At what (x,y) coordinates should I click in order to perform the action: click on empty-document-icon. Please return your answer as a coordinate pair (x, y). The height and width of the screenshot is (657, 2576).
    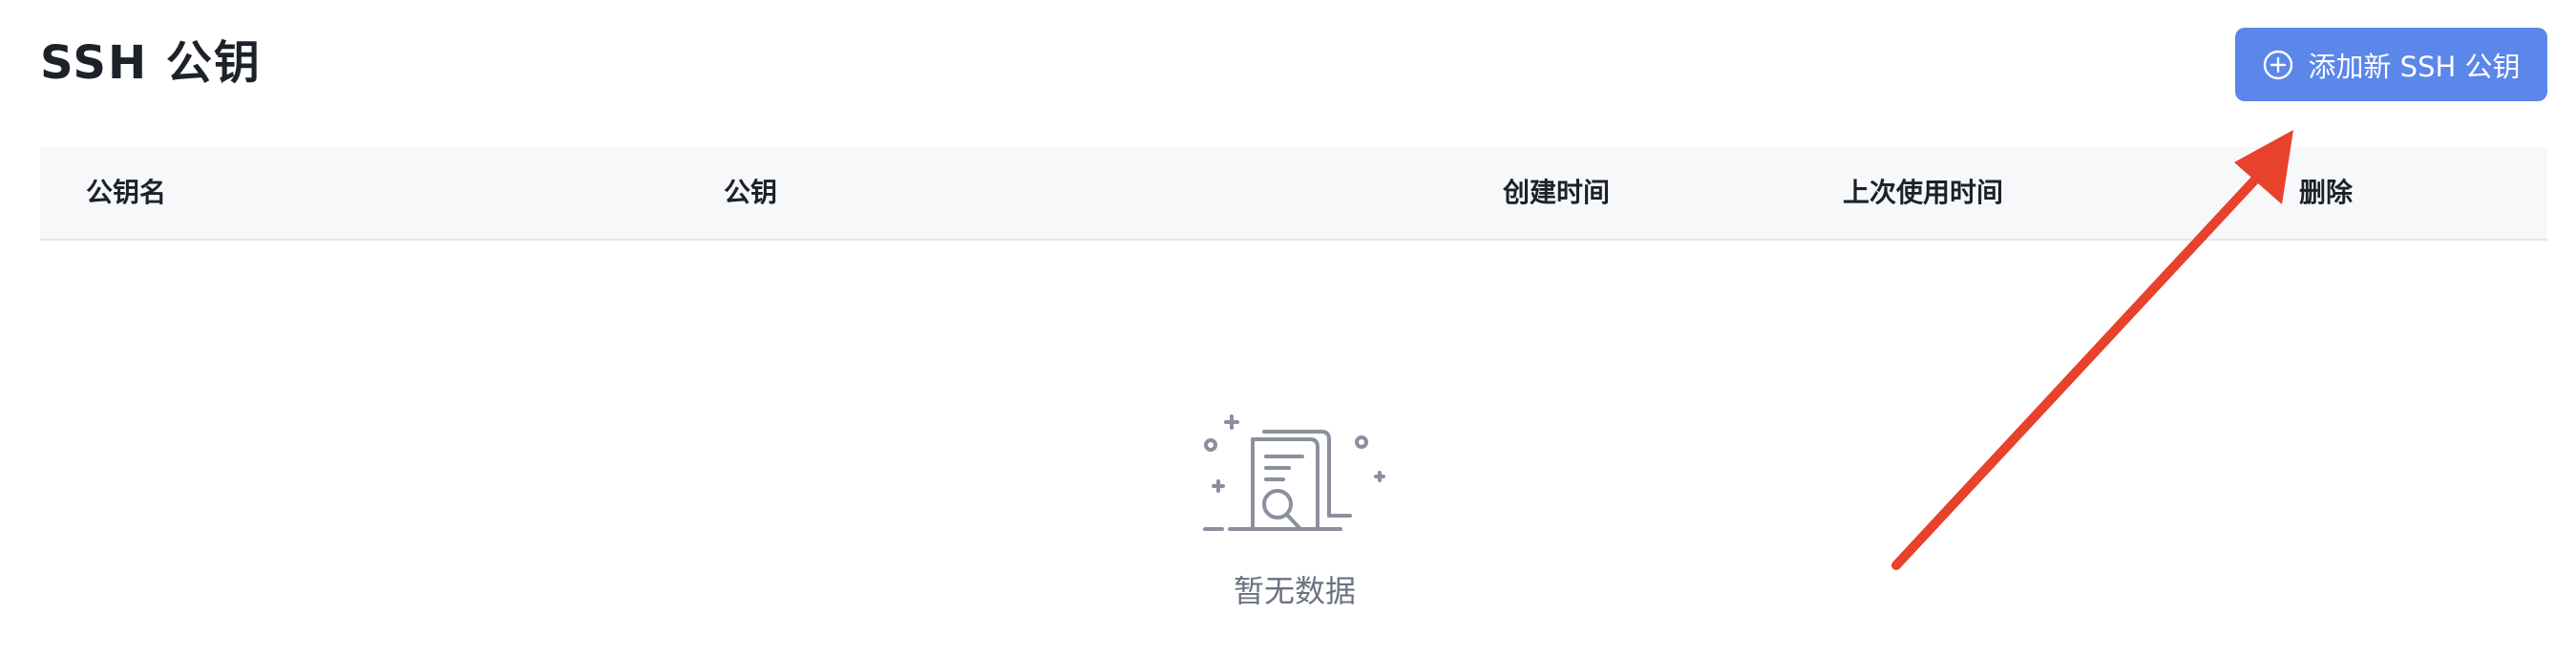
    Looking at the image, I should click on (1294, 472).